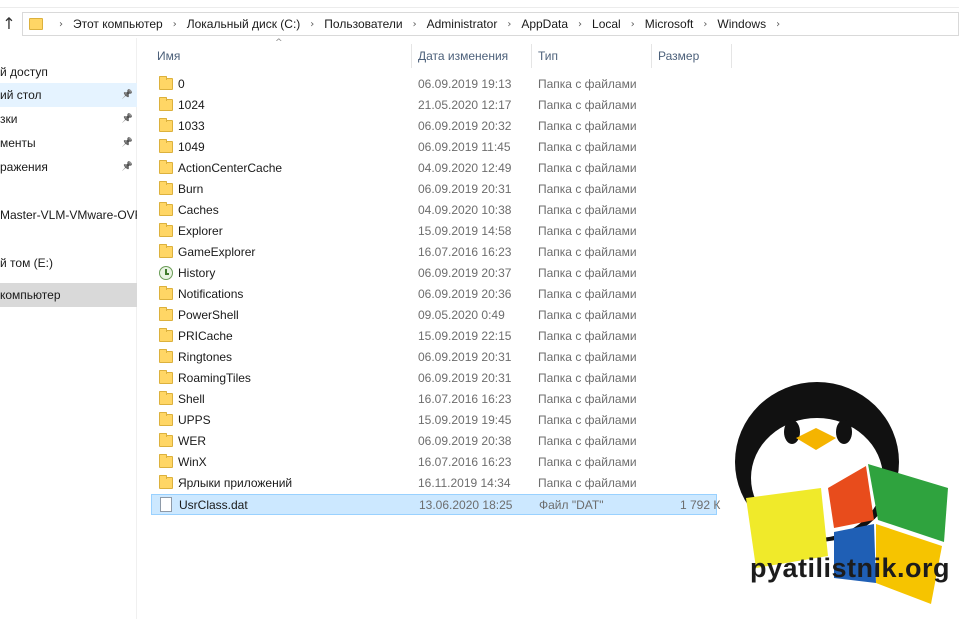  What do you see at coordinates (281, 56) in the screenshot?
I see `column-header-name: Имя` at bounding box center [281, 56].